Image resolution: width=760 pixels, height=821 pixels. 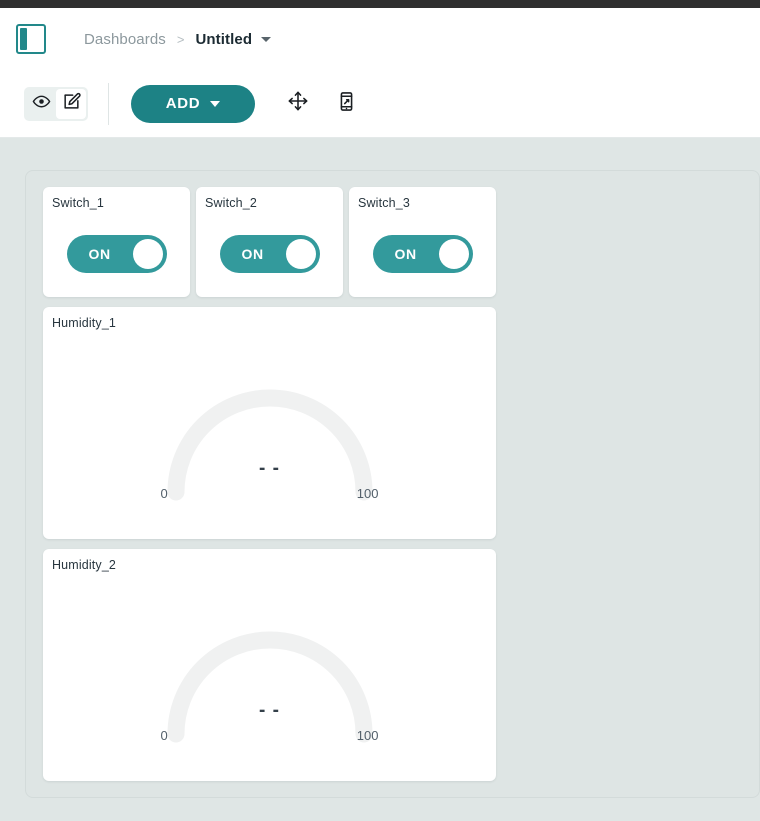 I want to click on move-layout-button, so click(x=298, y=104).